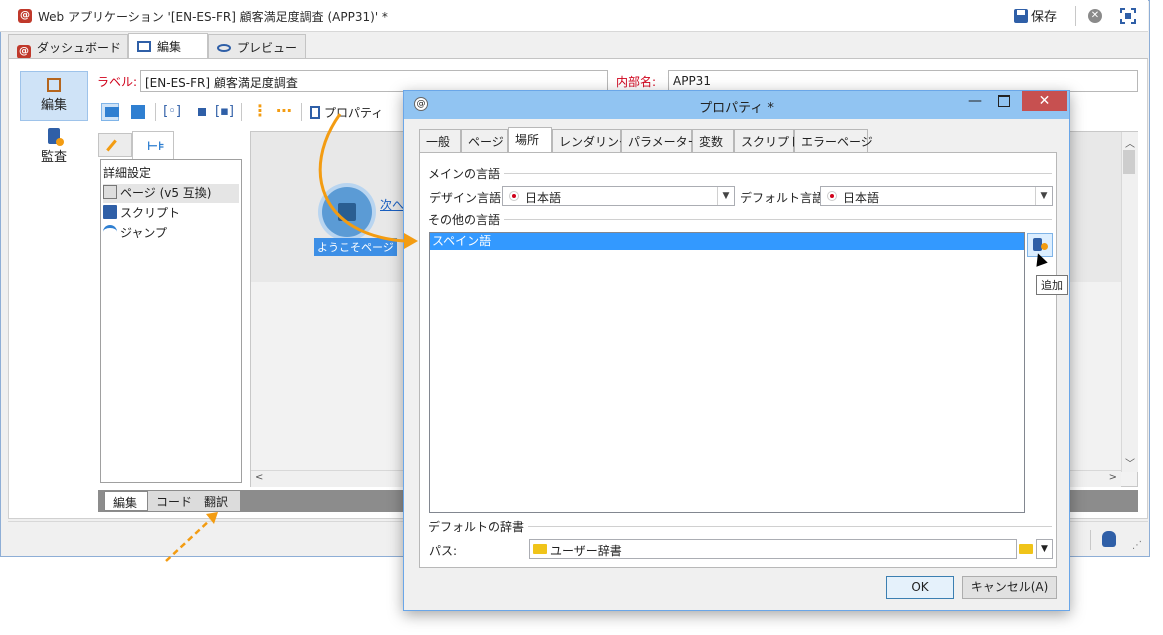 Image resolution: width=1163 pixels, height=635 pixels. Describe the element at coordinates (1128, 16) in the screenshot. I see `fullscreen-icon` at that location.